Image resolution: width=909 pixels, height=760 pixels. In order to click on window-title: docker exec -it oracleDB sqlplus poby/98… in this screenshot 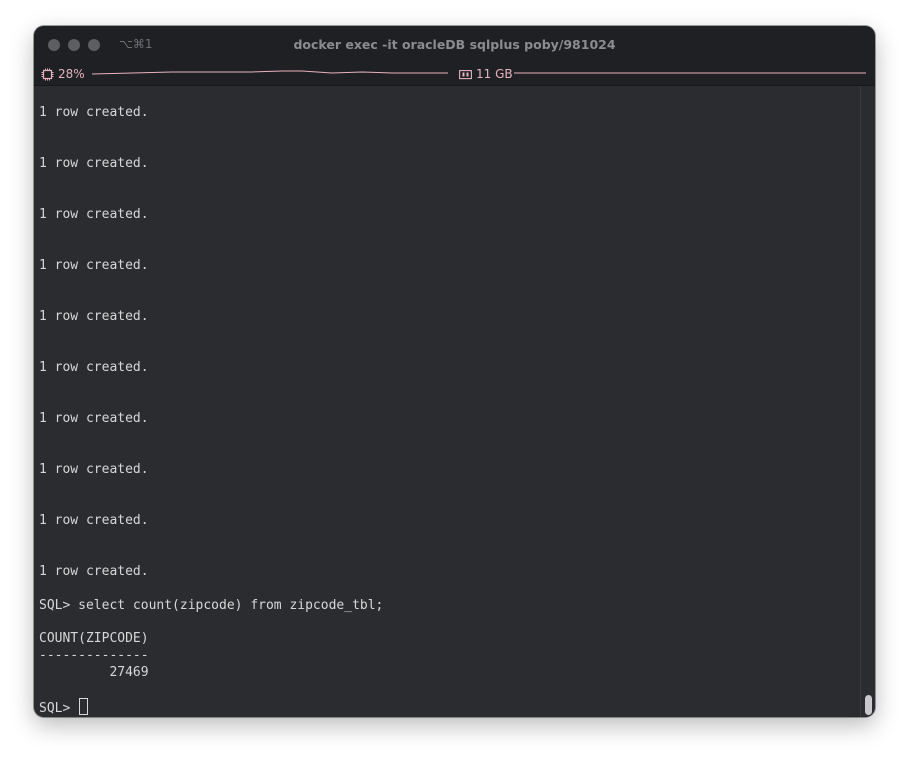, I will do `click(454, 44)`.